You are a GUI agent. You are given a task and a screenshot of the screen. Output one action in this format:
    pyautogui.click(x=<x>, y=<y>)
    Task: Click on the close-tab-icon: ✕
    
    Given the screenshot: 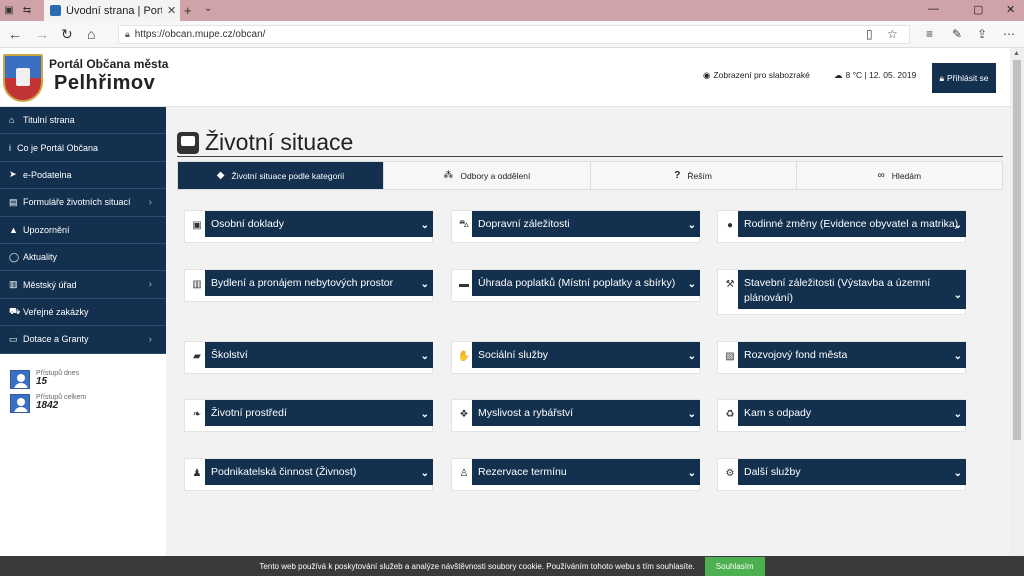 What is the action you would take?
    pyautogui.click(x=171, y=10)
    